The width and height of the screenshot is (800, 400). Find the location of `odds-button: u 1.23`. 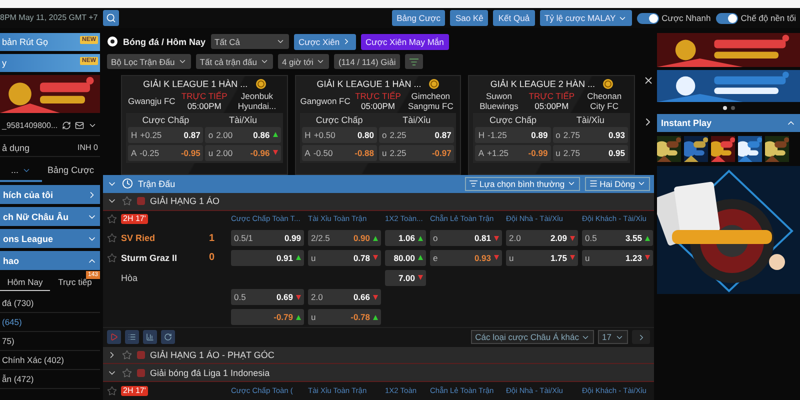

odds-button: u 1.23 is located at coordinates (617, 258).